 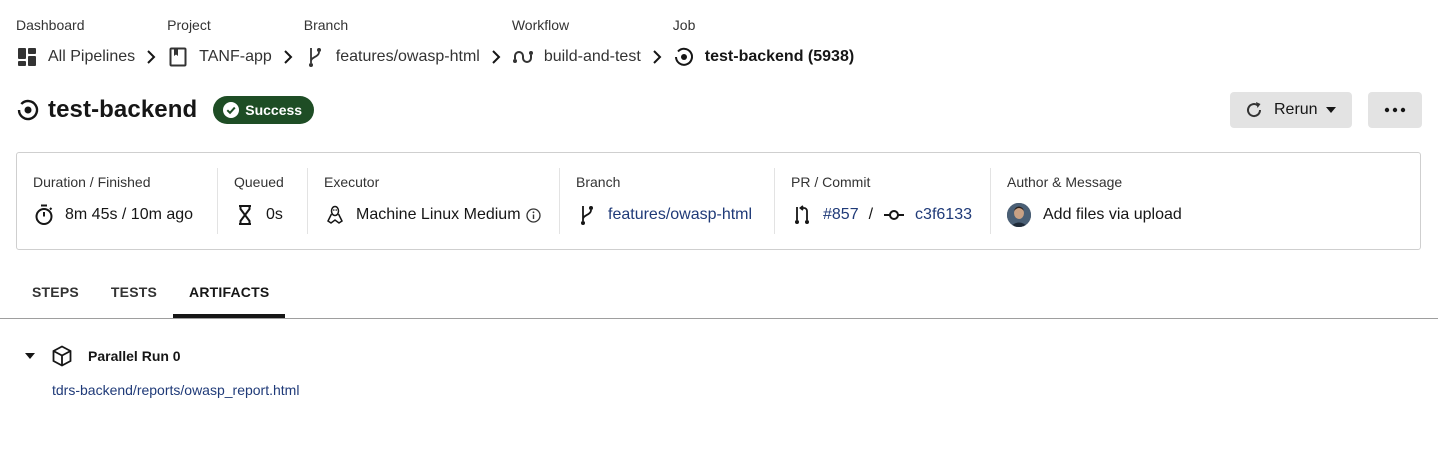 I want to click on more-horizontal-icon, so click(x=1395, y=110).